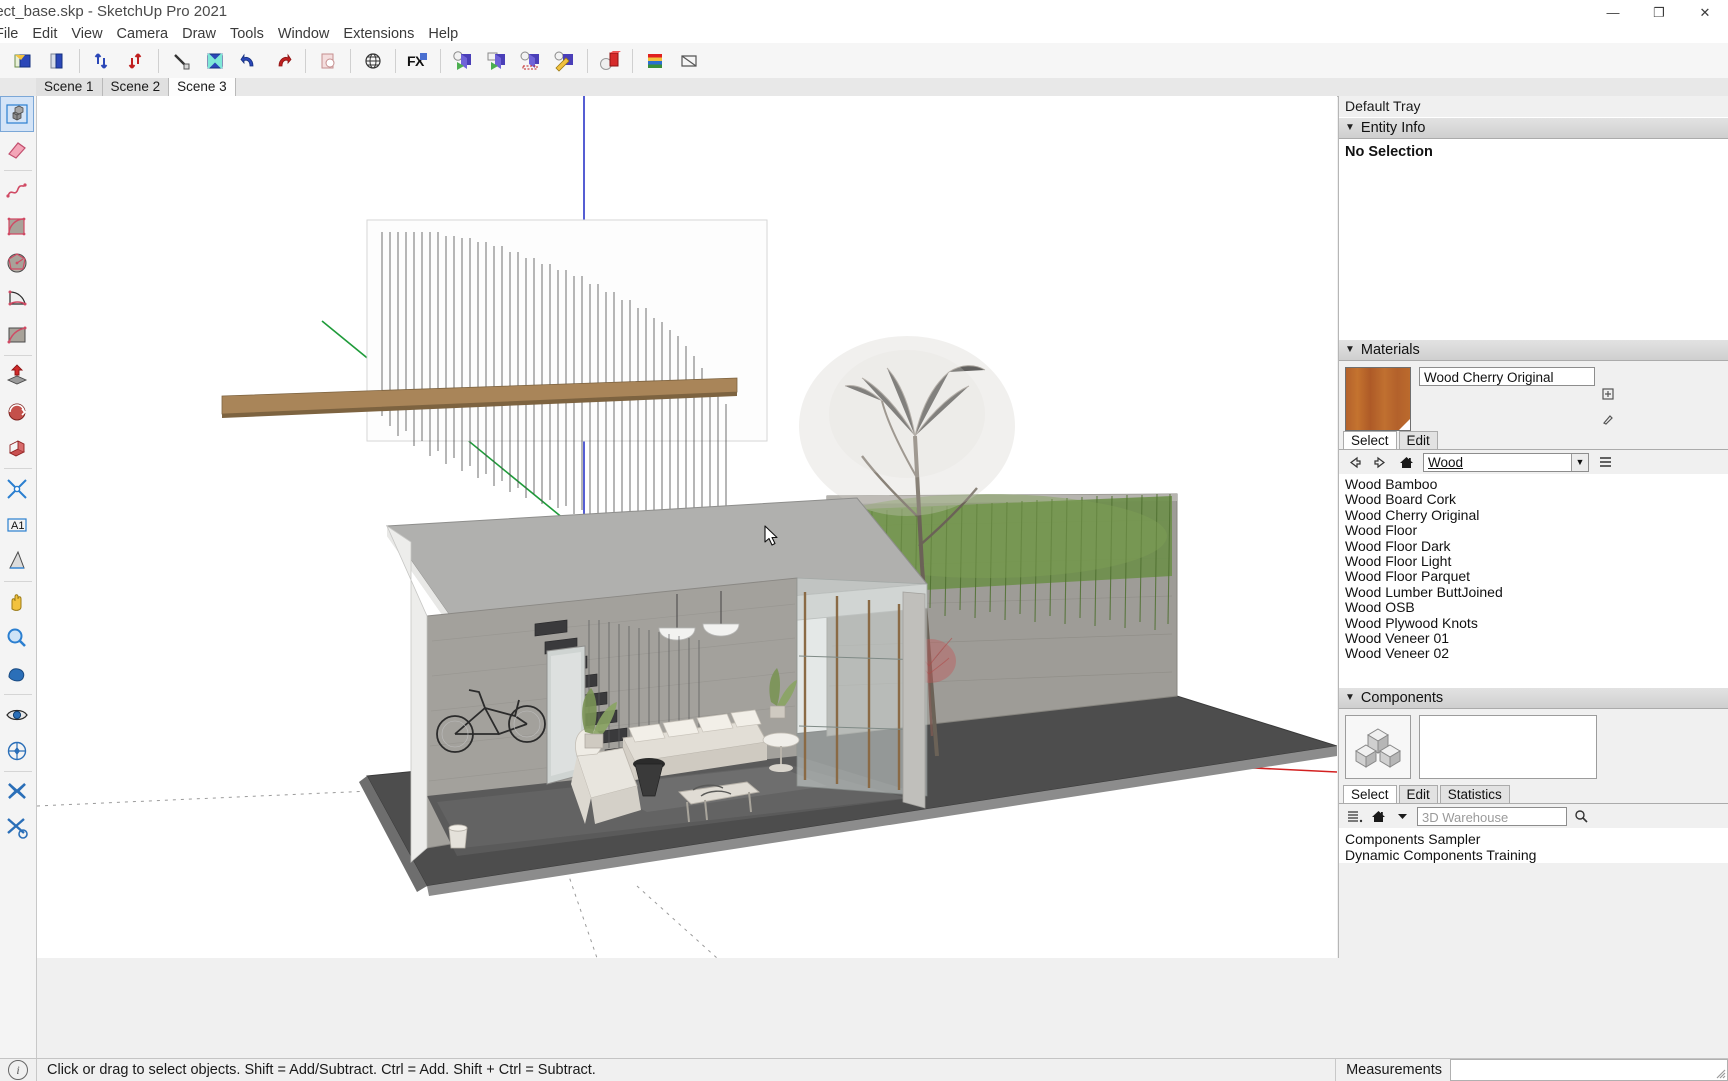 The width and height of the screenshot is (1728, 1081). Describe the element at coordinates (136, 60) in the screenshot. I see `export-button` at that location.